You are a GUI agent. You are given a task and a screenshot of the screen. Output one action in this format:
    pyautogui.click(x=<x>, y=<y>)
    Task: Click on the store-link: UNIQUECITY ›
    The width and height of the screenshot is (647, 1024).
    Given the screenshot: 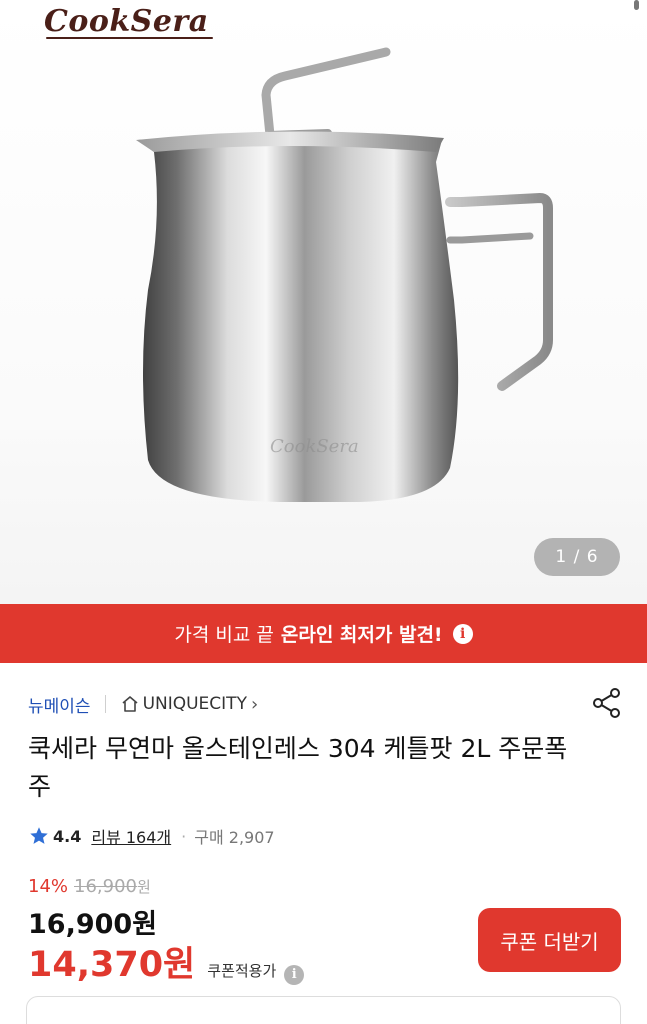 What is the action you would take?
    pyautogui.click(x=189, y=704)
    